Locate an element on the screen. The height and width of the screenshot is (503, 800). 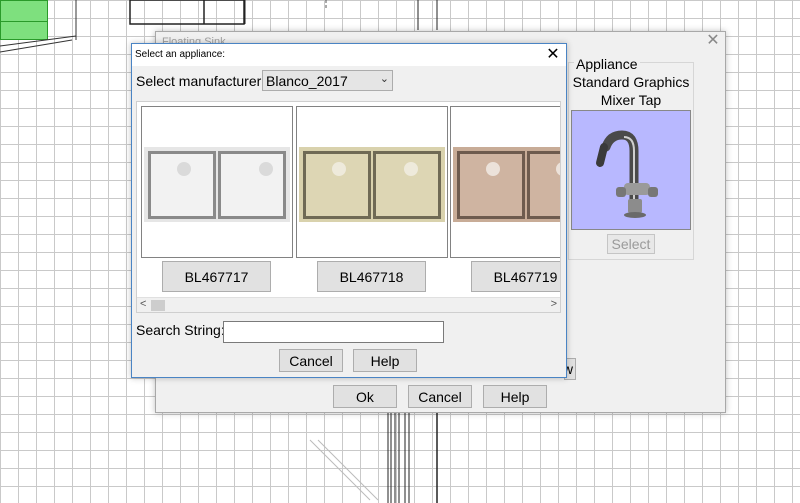
appliance-heading: Appliance is located at coordinates (607, 64).